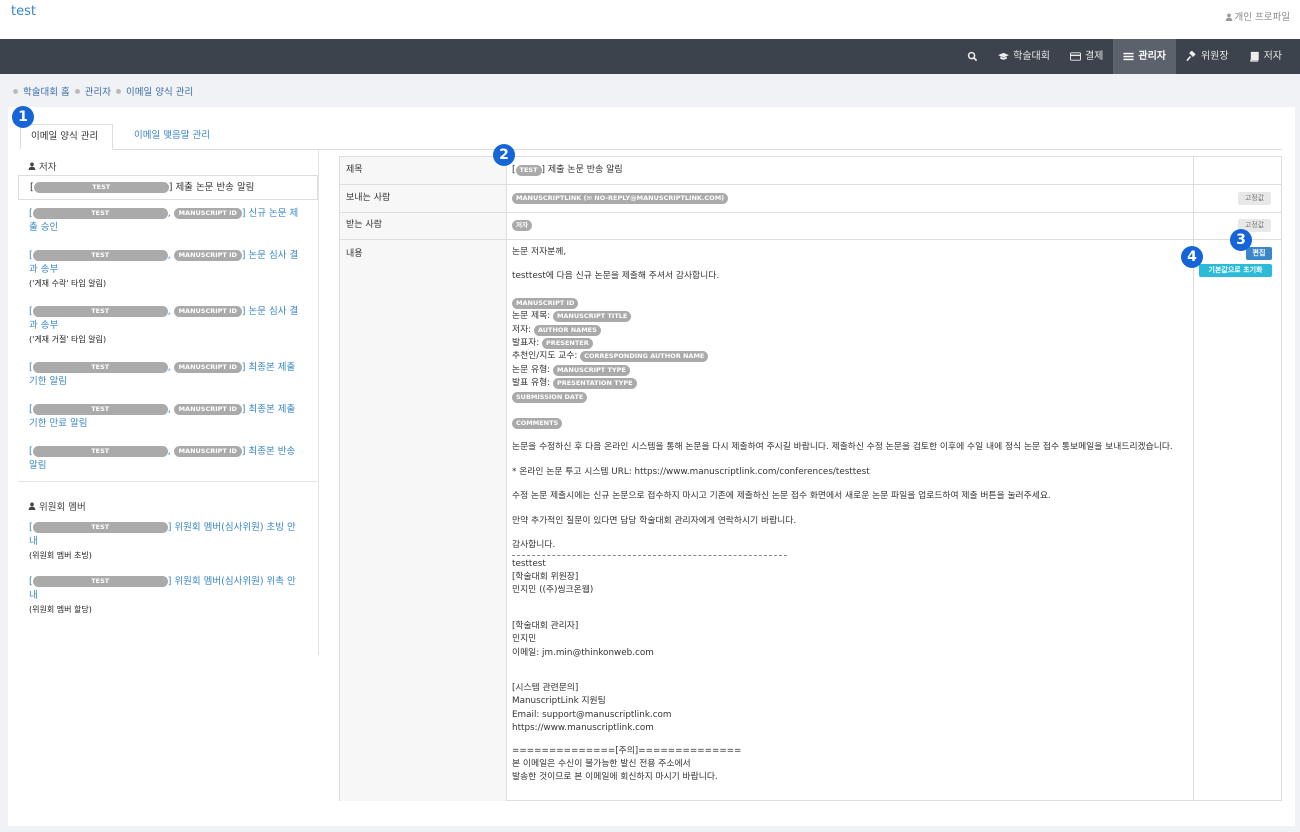  Describe the element at coordinates (1191, 56) in the screenshot. I see `gavel-icon` at that location.